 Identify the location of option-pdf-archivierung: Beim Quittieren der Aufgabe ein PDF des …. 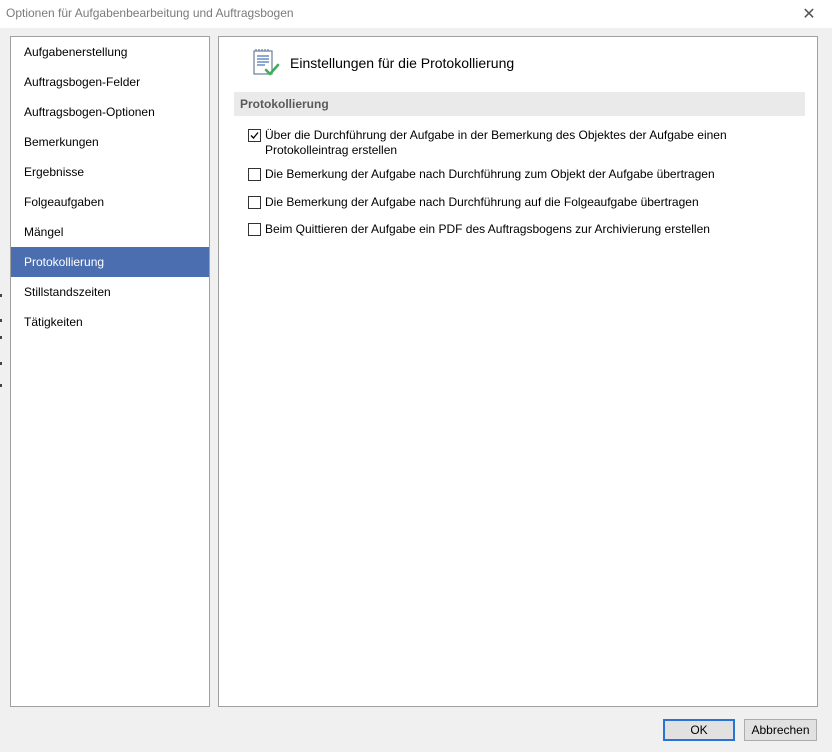
(518, 229).